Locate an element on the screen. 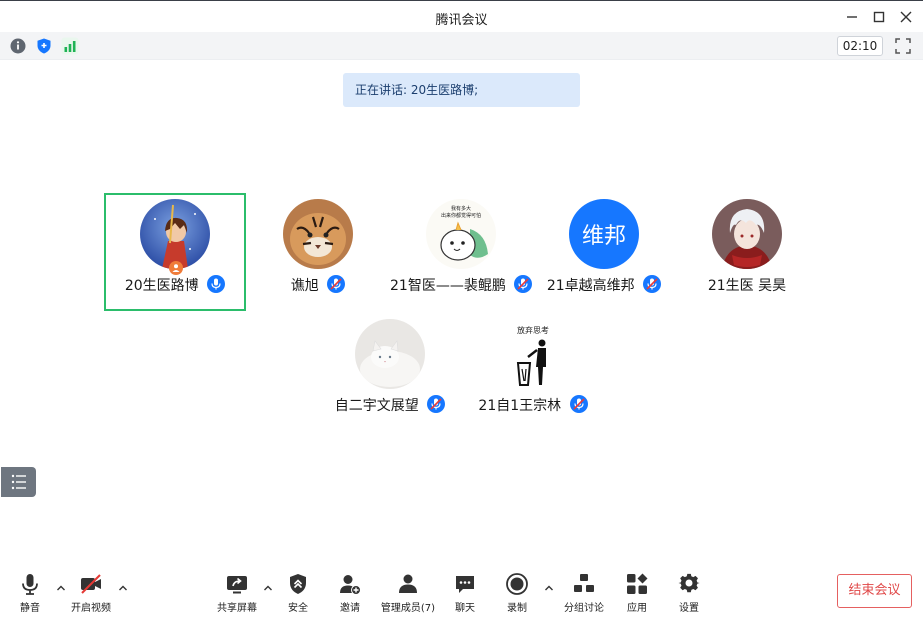  participant-name: 21生医 吴昊 is located at coordinates (747, 286).